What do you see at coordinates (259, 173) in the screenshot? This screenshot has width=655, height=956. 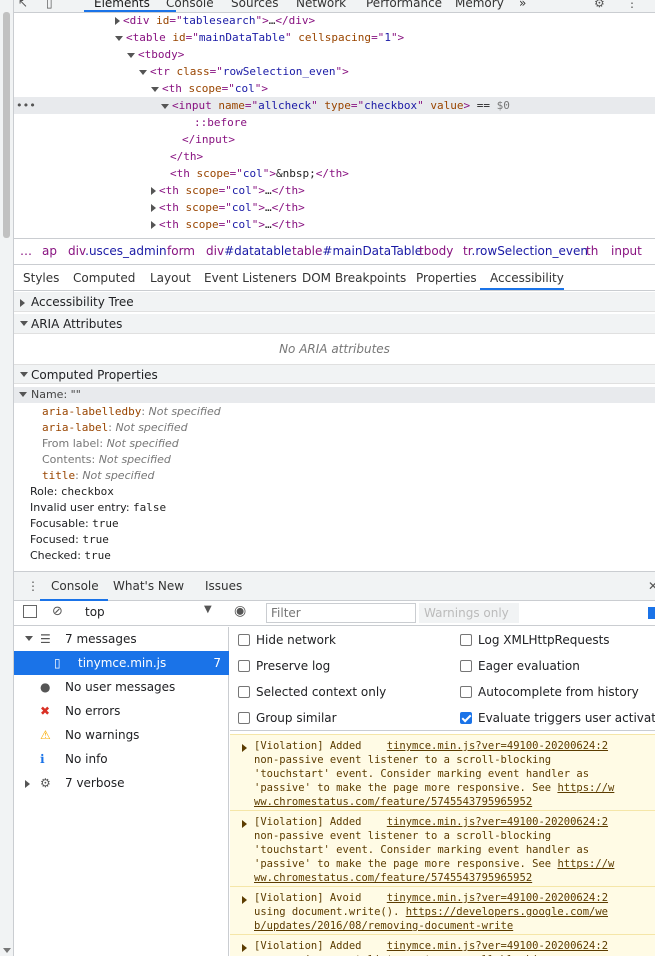 I see `dom-node-line: <th scope="col">&nbsp;</th>` at bounding box center [259, 173].